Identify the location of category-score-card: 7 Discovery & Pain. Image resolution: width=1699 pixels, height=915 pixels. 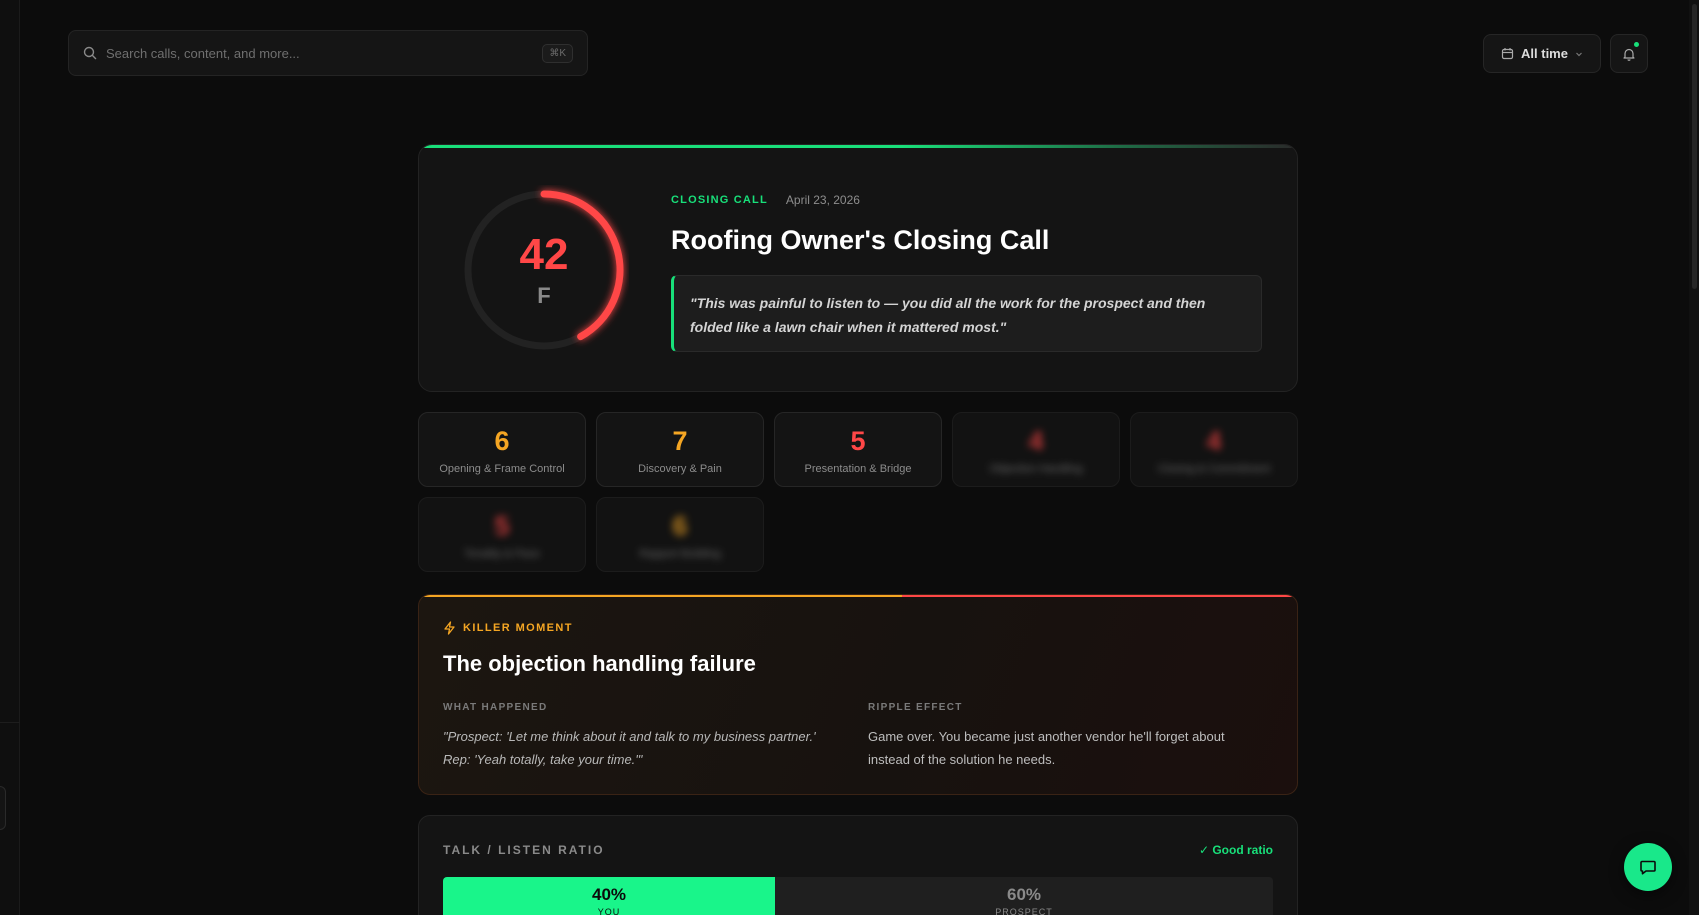
(680, 449).